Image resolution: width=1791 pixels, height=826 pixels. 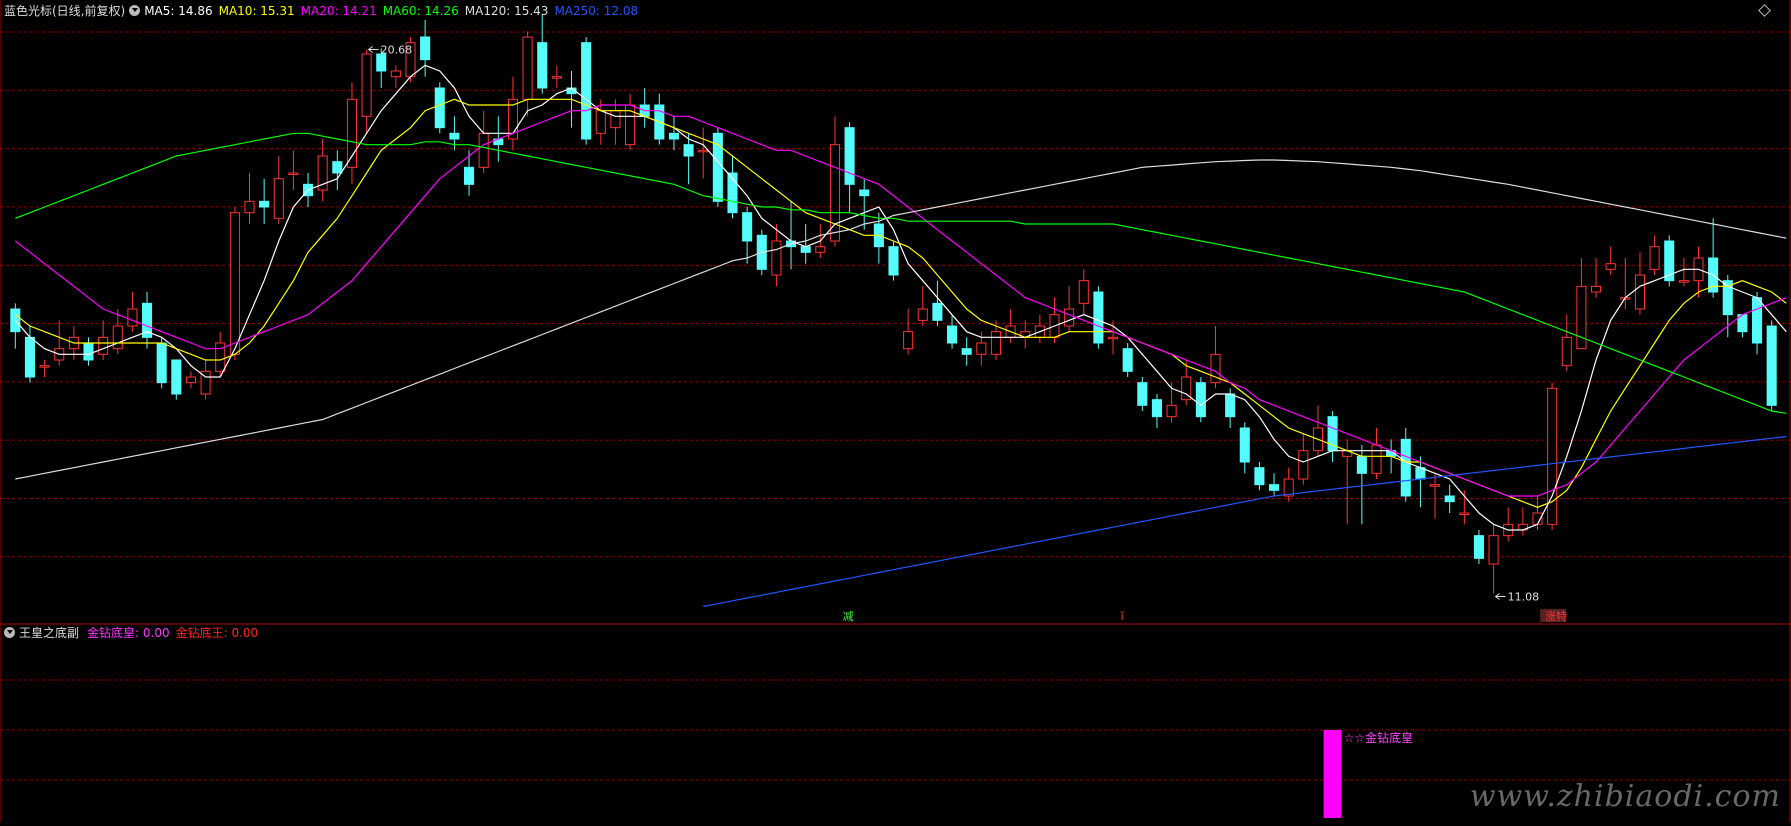 I want to click on high-price-label: 20.68, so click(x=397, y=49).